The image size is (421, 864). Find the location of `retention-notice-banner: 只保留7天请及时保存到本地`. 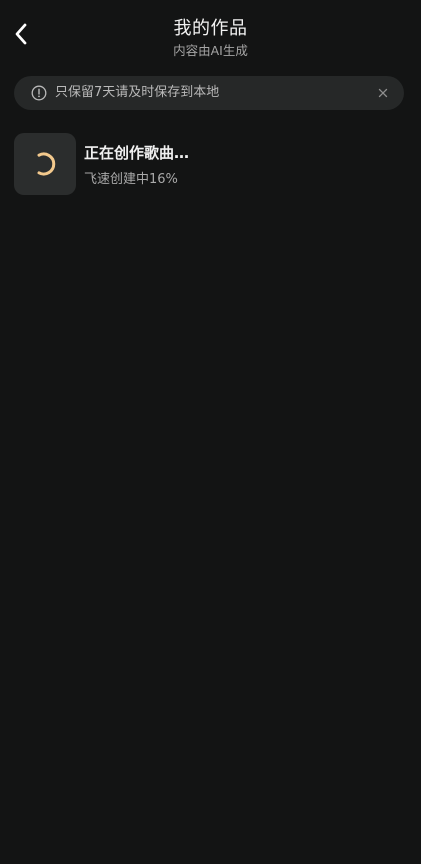

retention-notice-banner: 只保留7天请及时保存到本地 is located at coordinates (209, 93).